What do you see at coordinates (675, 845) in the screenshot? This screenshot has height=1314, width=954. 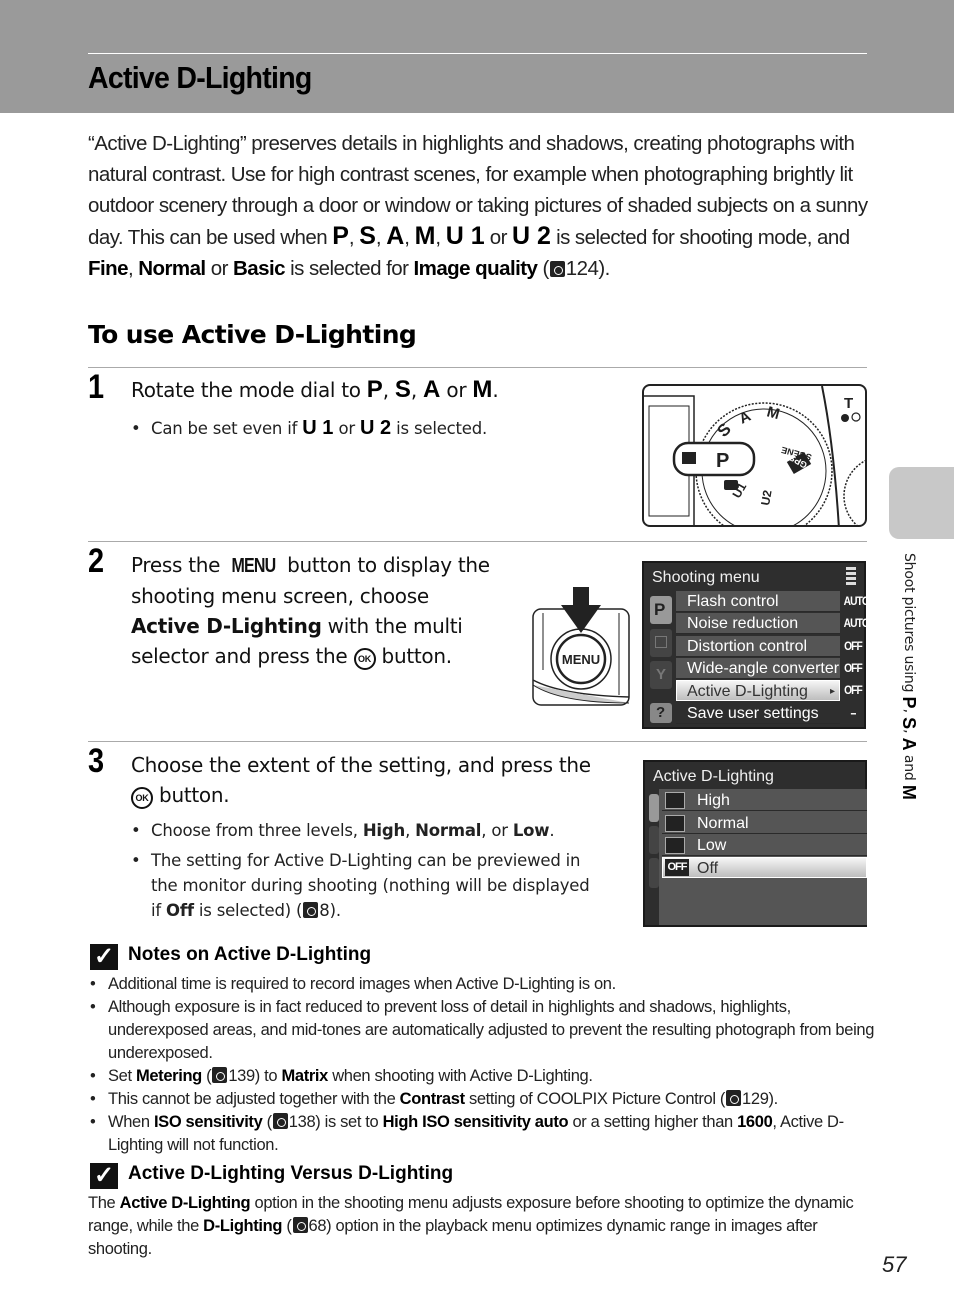 I see `adl-low-icon` at bounding box center [675, 845].